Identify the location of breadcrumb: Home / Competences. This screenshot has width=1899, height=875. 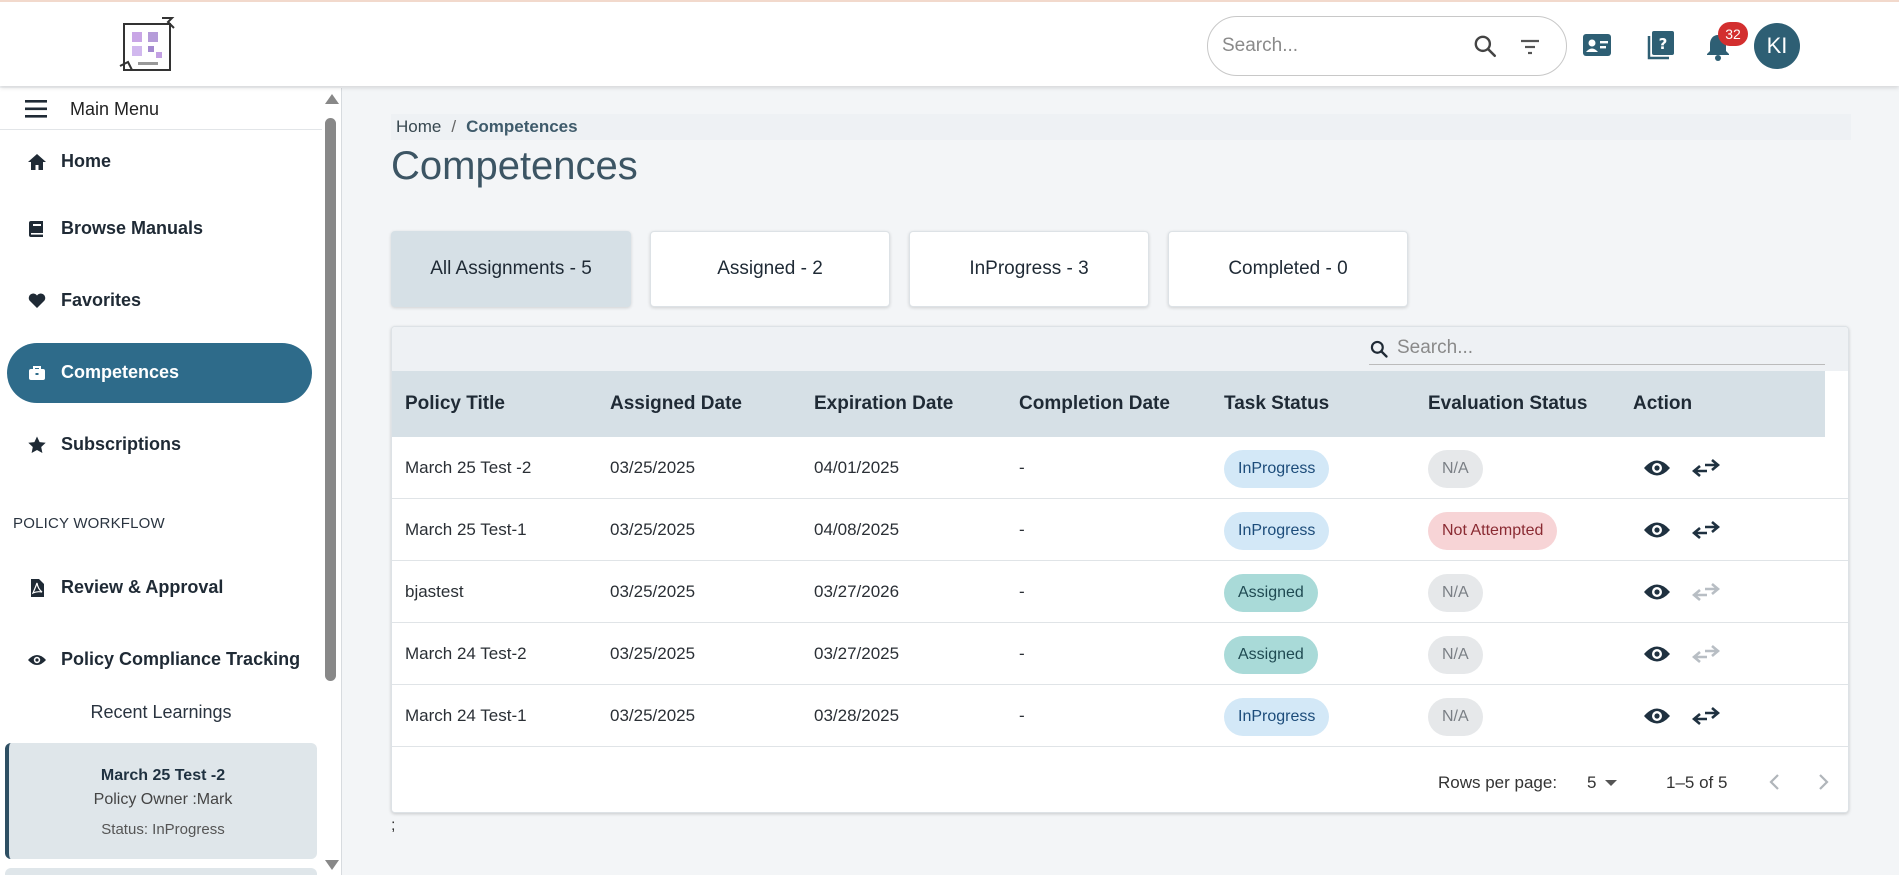
(487, 127).